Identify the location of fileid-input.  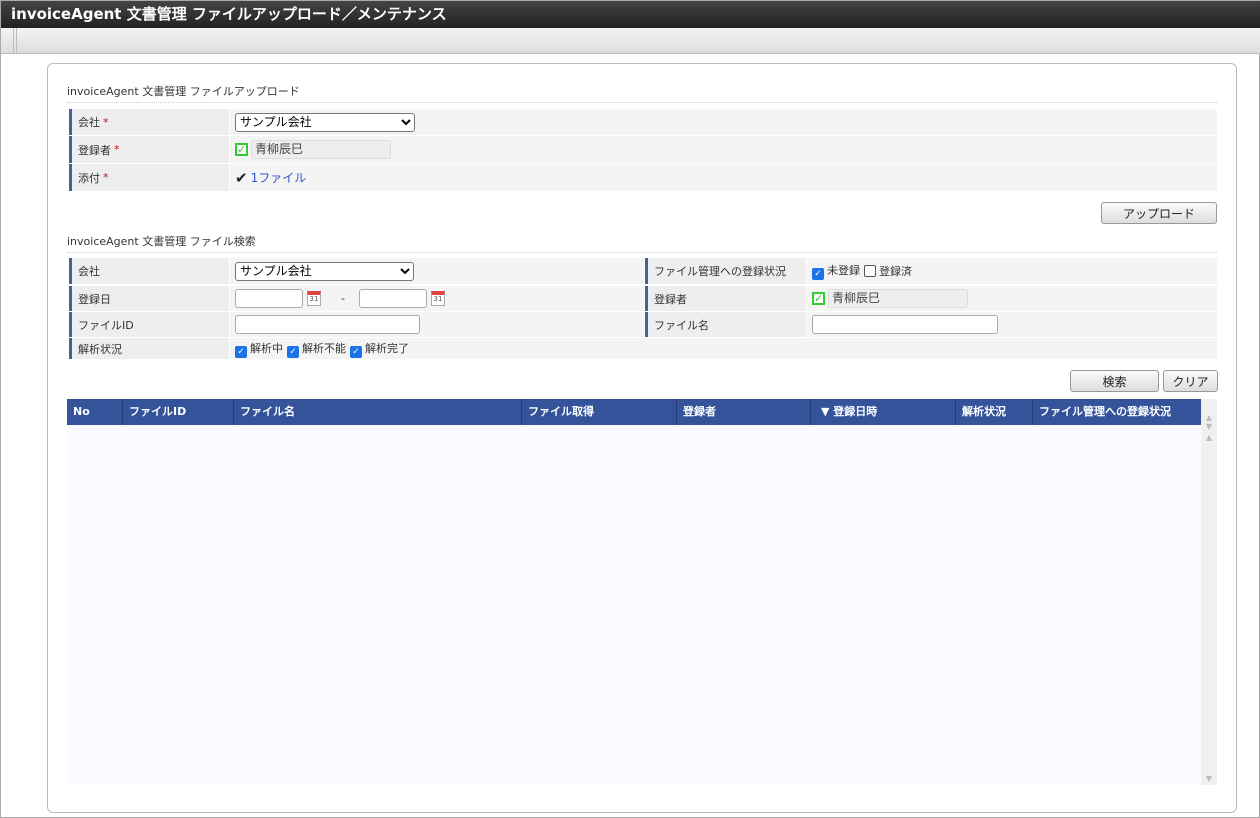
(327, 324).